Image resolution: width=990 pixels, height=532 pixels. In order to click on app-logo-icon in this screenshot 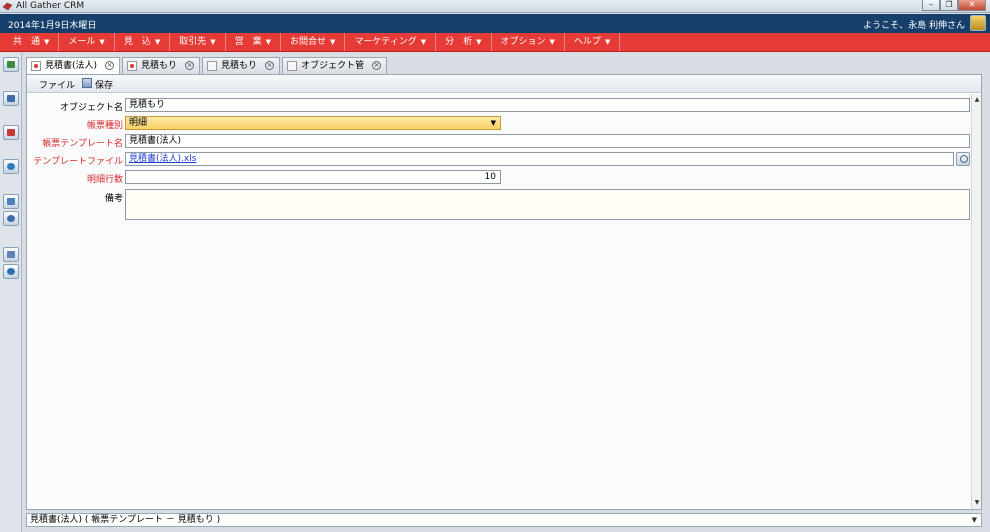, I will do `click(7, 6)`.